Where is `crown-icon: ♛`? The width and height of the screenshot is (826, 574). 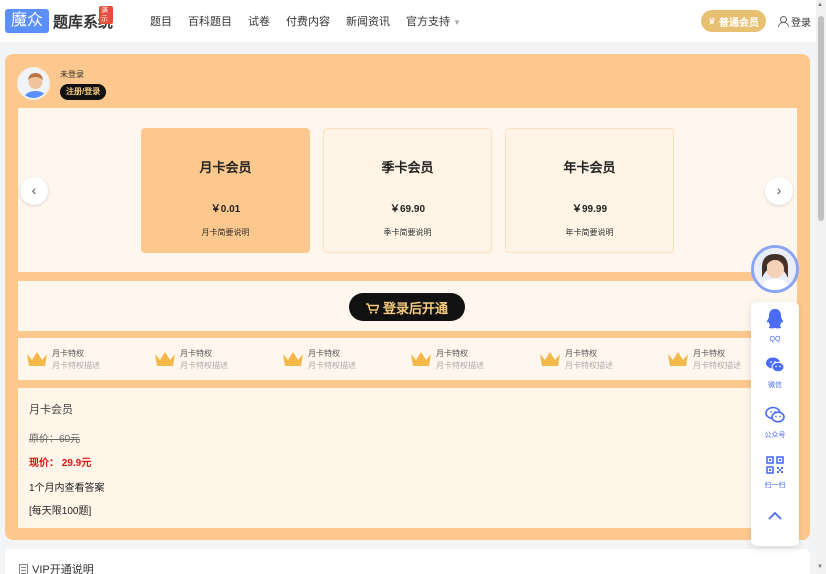 crown-icon: ♛ is located at coordinates (712, 20).